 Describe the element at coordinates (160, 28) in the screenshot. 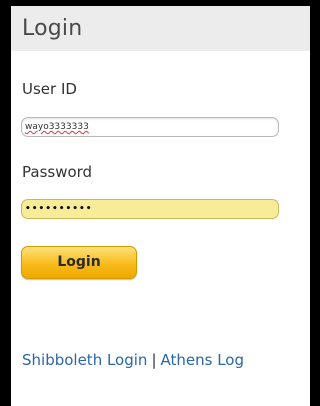

I see `title-bar: Login` at that location.